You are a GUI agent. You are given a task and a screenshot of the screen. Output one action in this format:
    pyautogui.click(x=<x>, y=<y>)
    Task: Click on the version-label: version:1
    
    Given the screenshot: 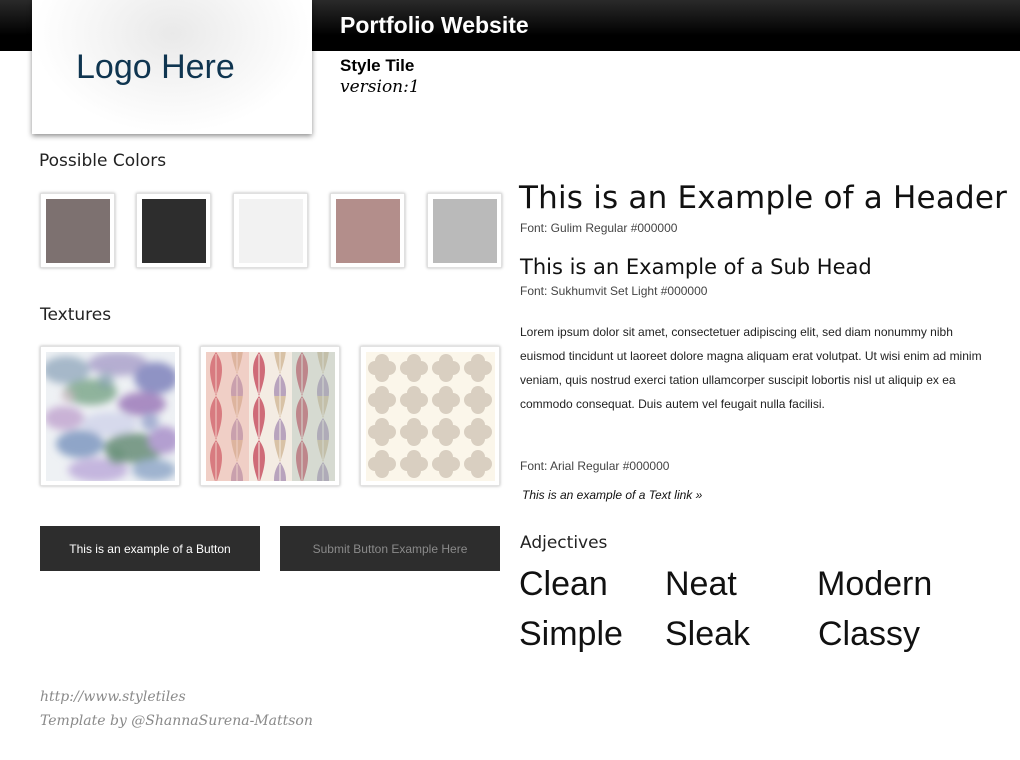 What is the action you would take?
    pyautogui.click(x=380, y=87)
    